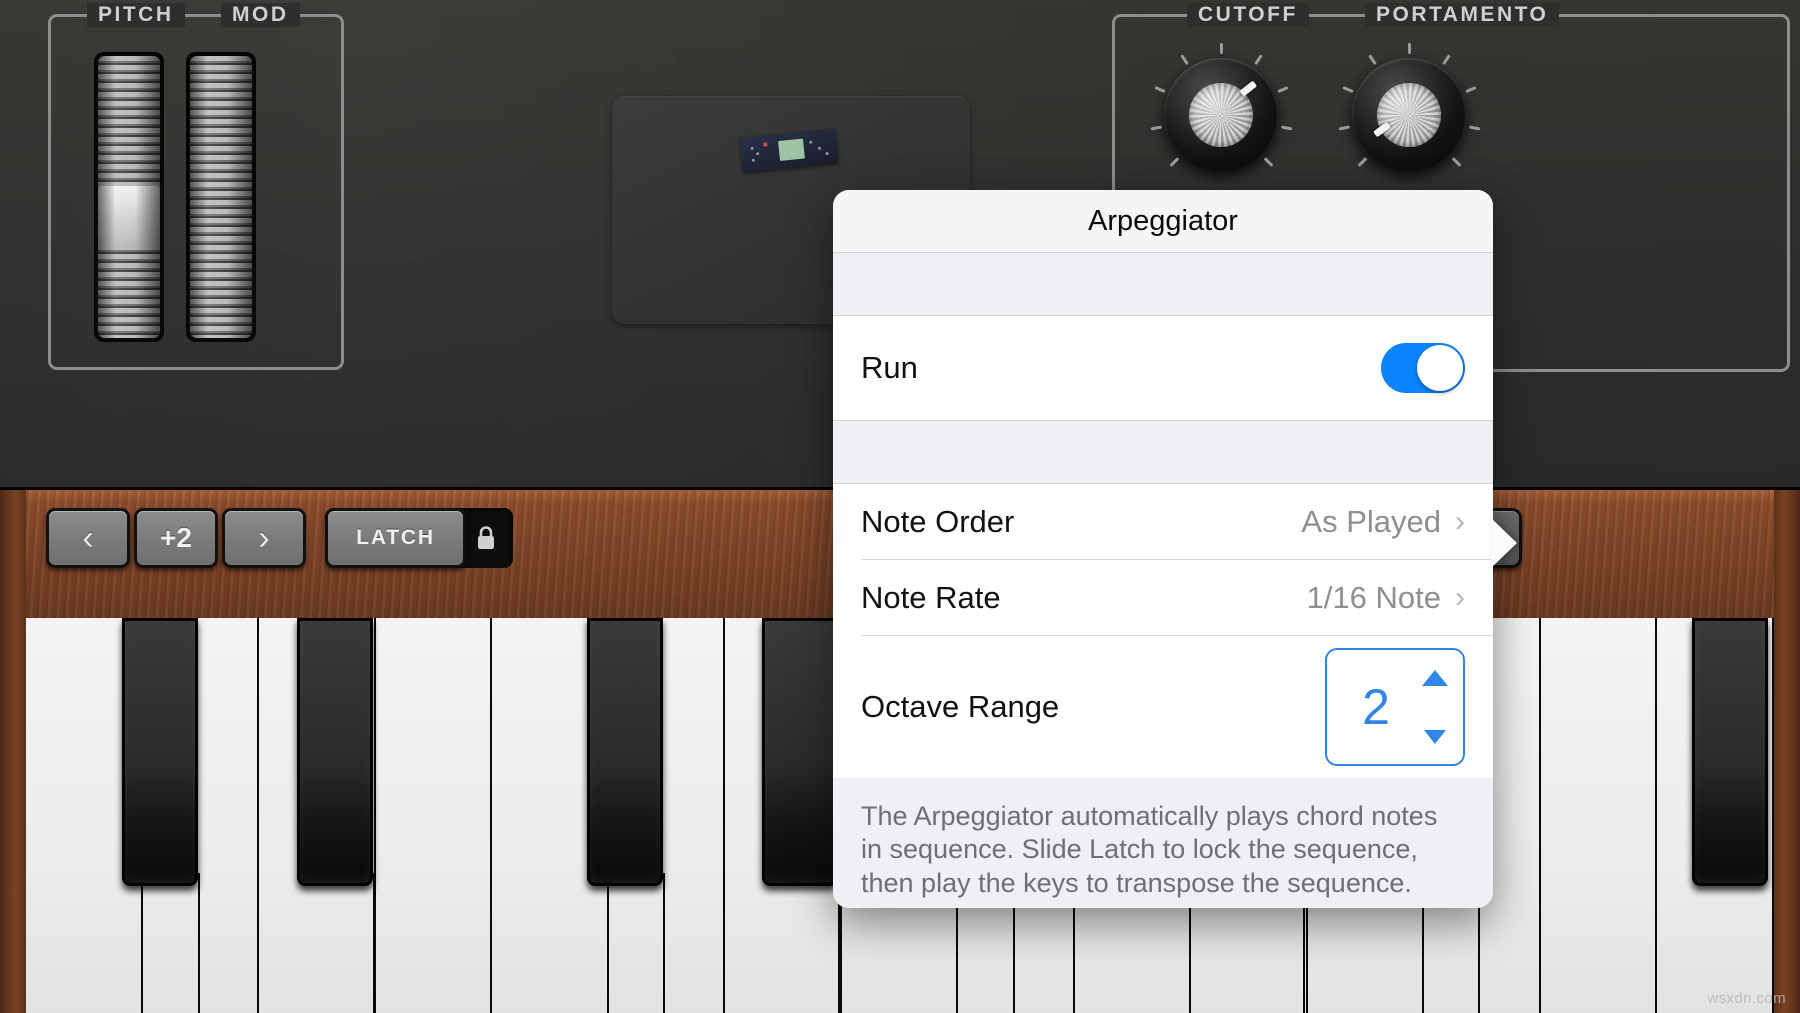  Describe the element at coordinates (13, 751) in the screenshot. I see `cabinet-left-edge` at that location.